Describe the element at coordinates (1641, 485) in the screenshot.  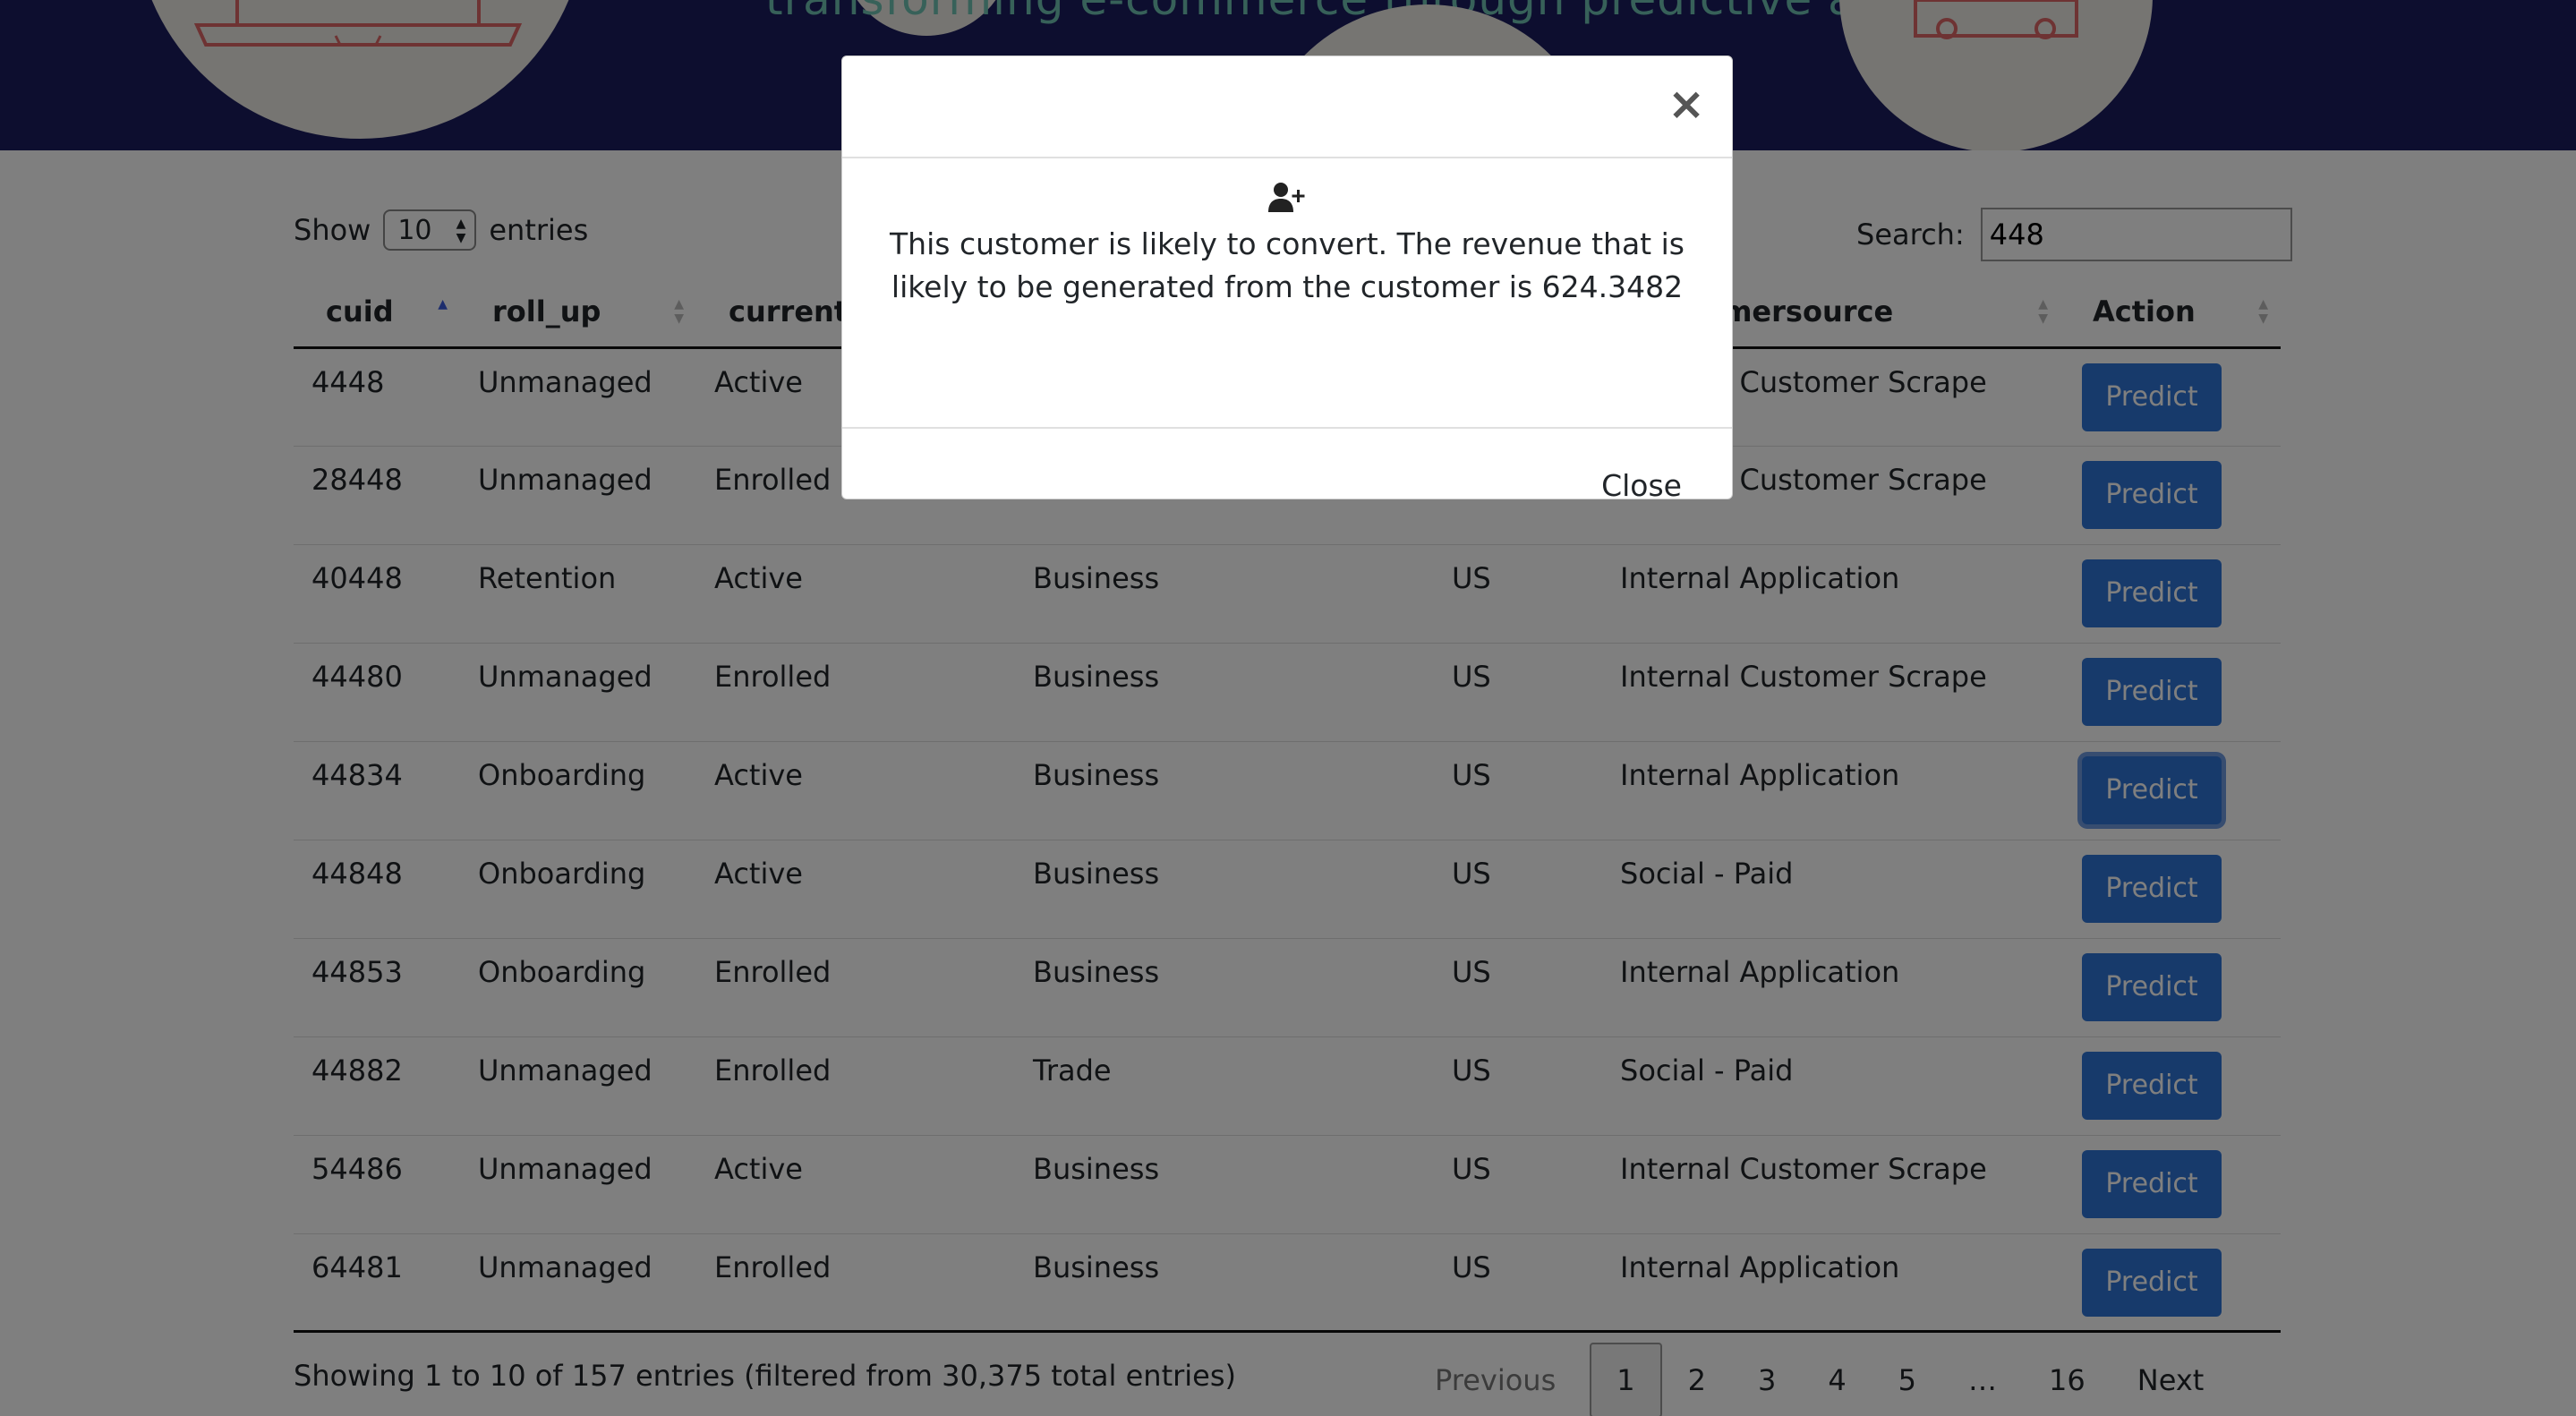
I see `close-button: Close` at that location.